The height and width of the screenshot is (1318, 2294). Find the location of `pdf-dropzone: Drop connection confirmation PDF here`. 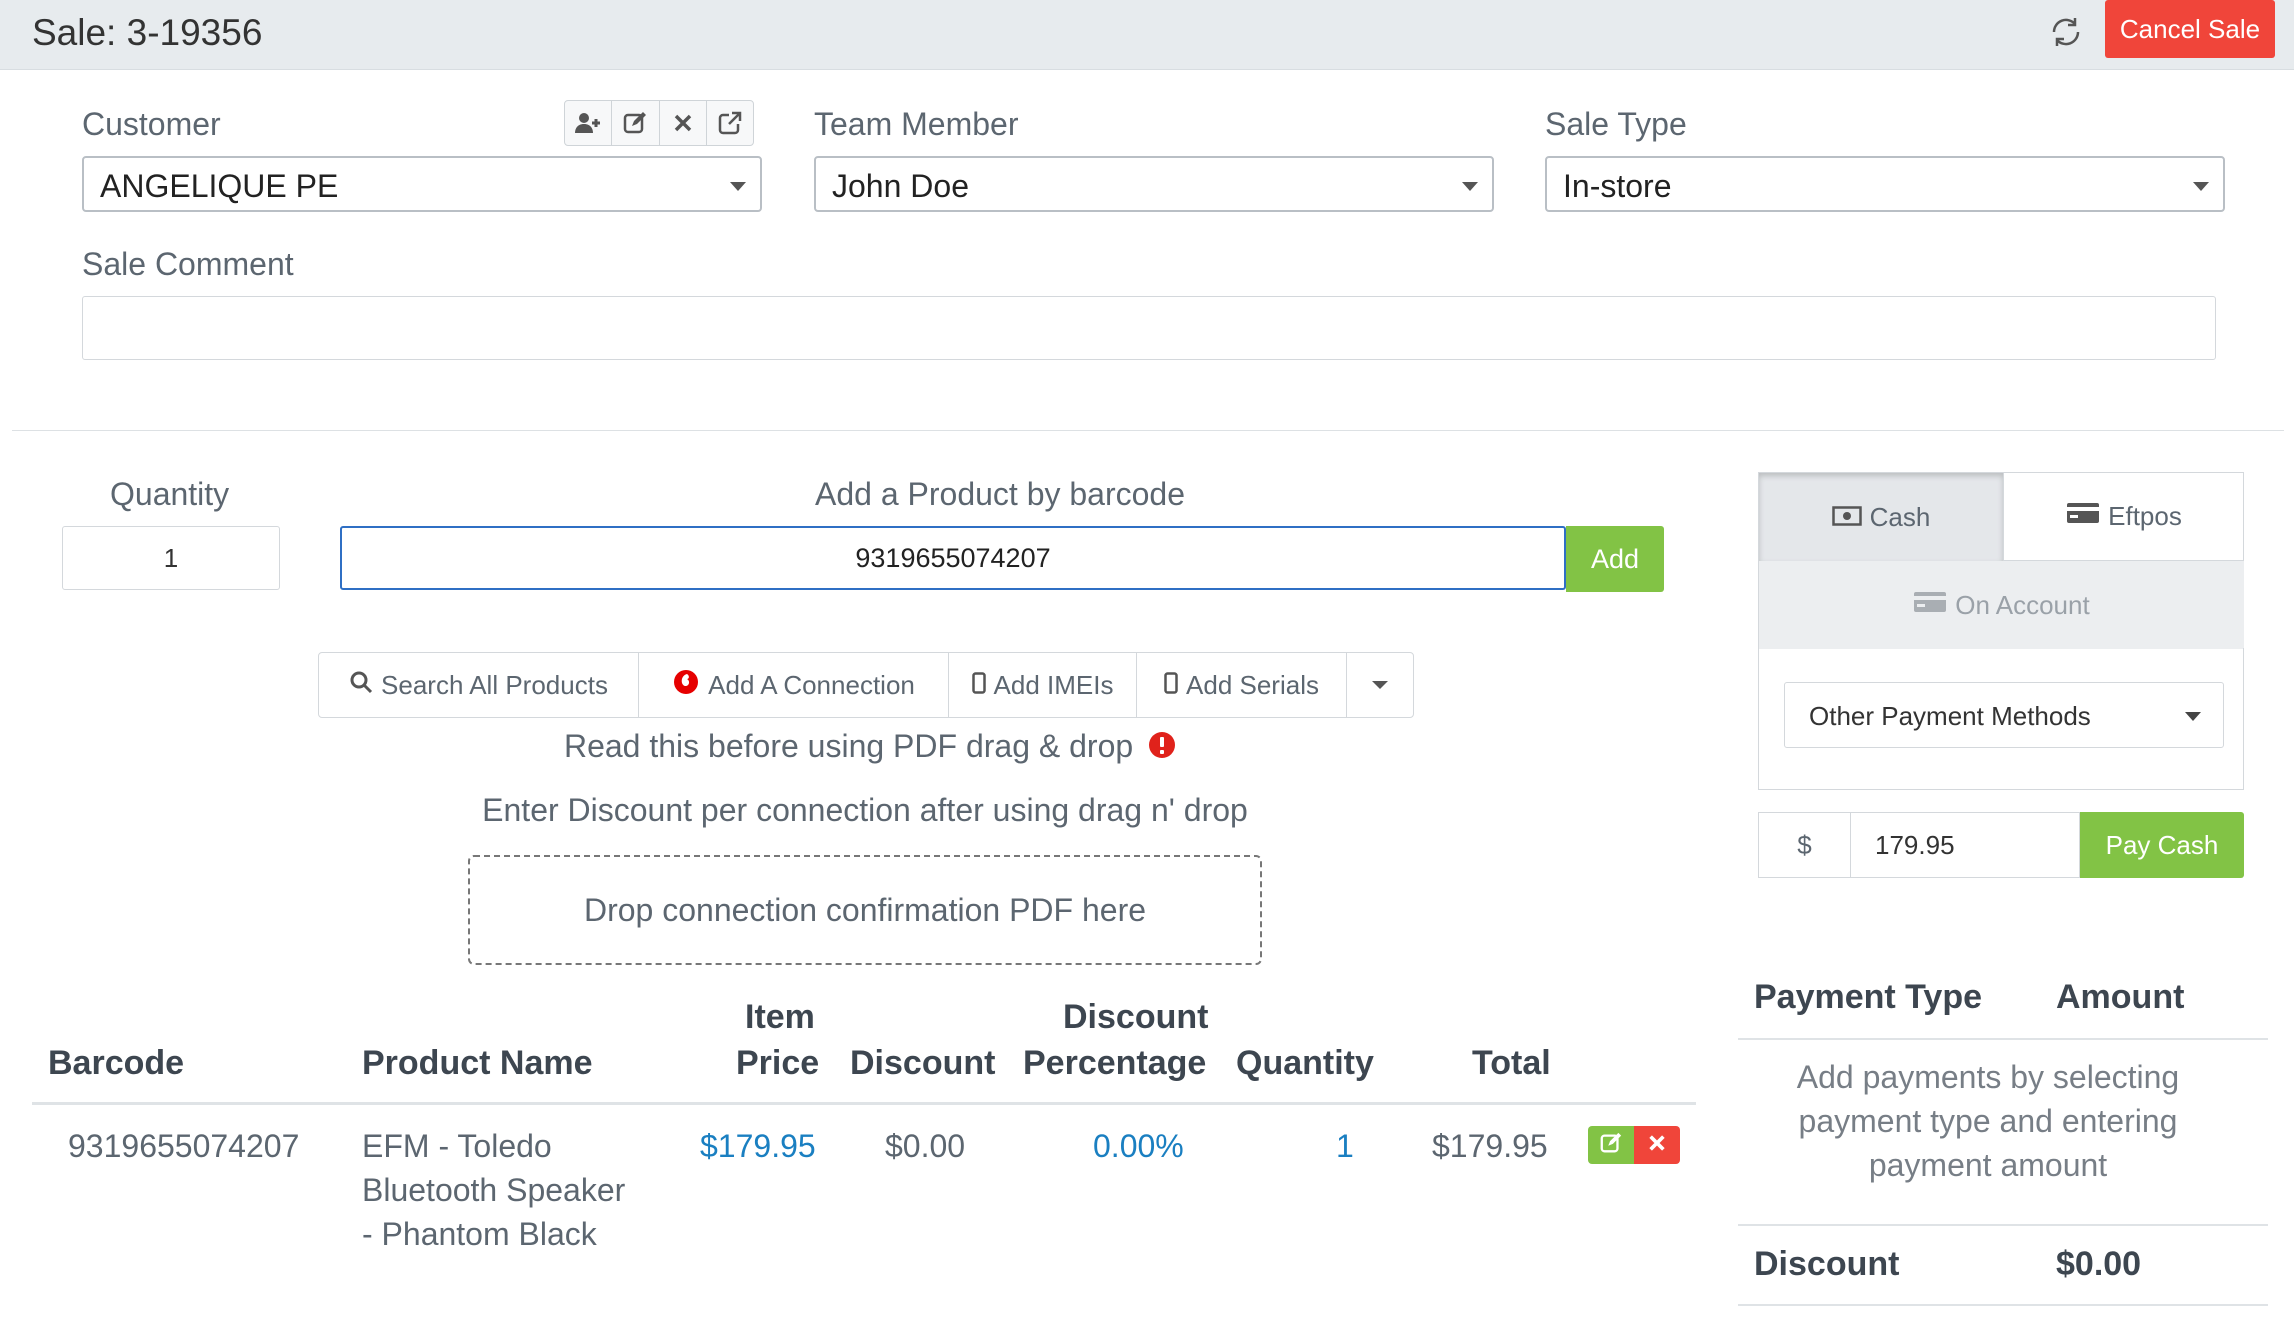

pdf-dropzone: Drop connection confirmation PDF here is located at coordinates (865, 910).